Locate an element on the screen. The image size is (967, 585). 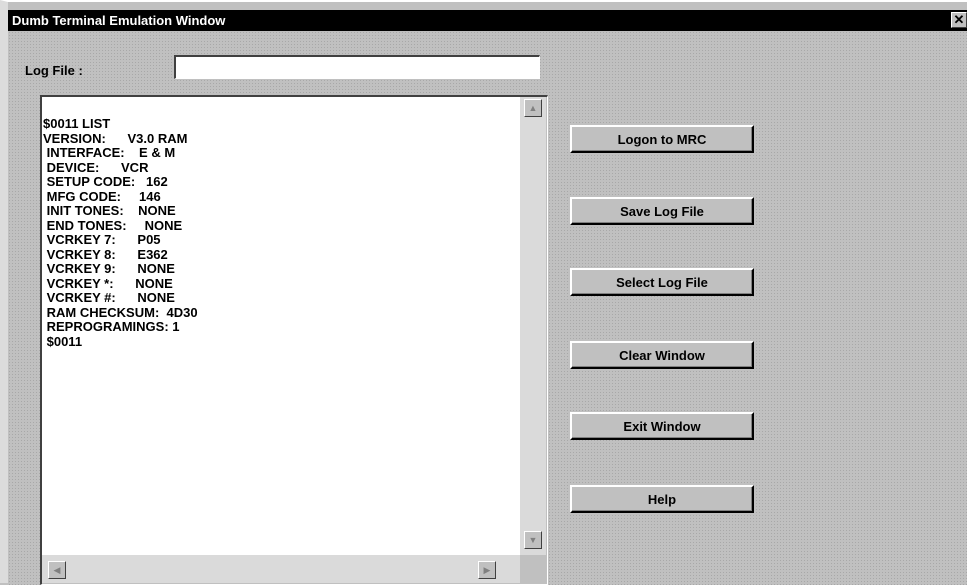
close-icon: ✕ is located at coordinates (959, 20).